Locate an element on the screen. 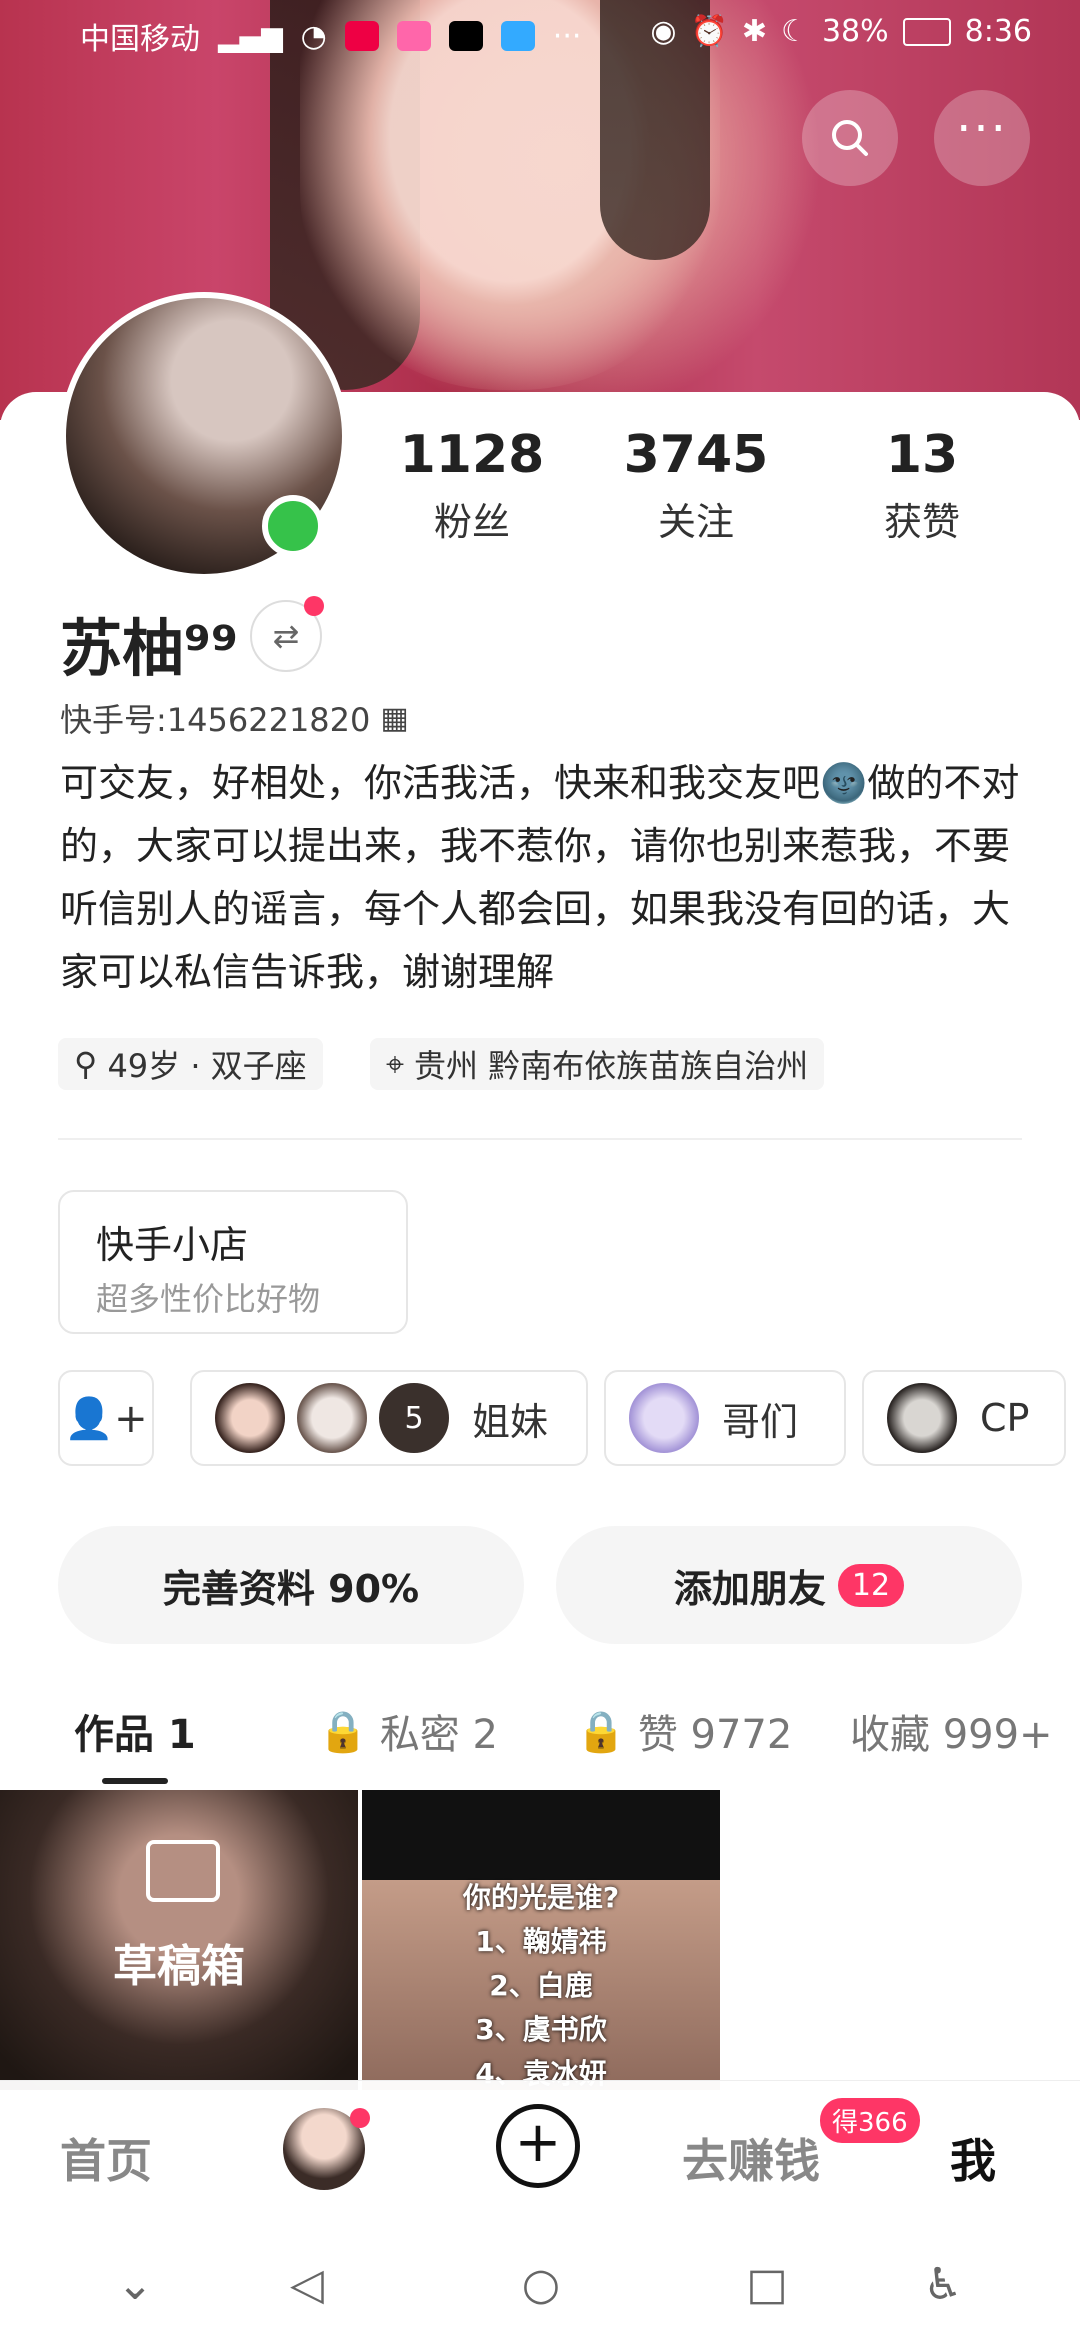 This screenshot has width=1080, height=2340. age-tag-text: 49岁 · 双子座 is located at coordinates (207, 1066).